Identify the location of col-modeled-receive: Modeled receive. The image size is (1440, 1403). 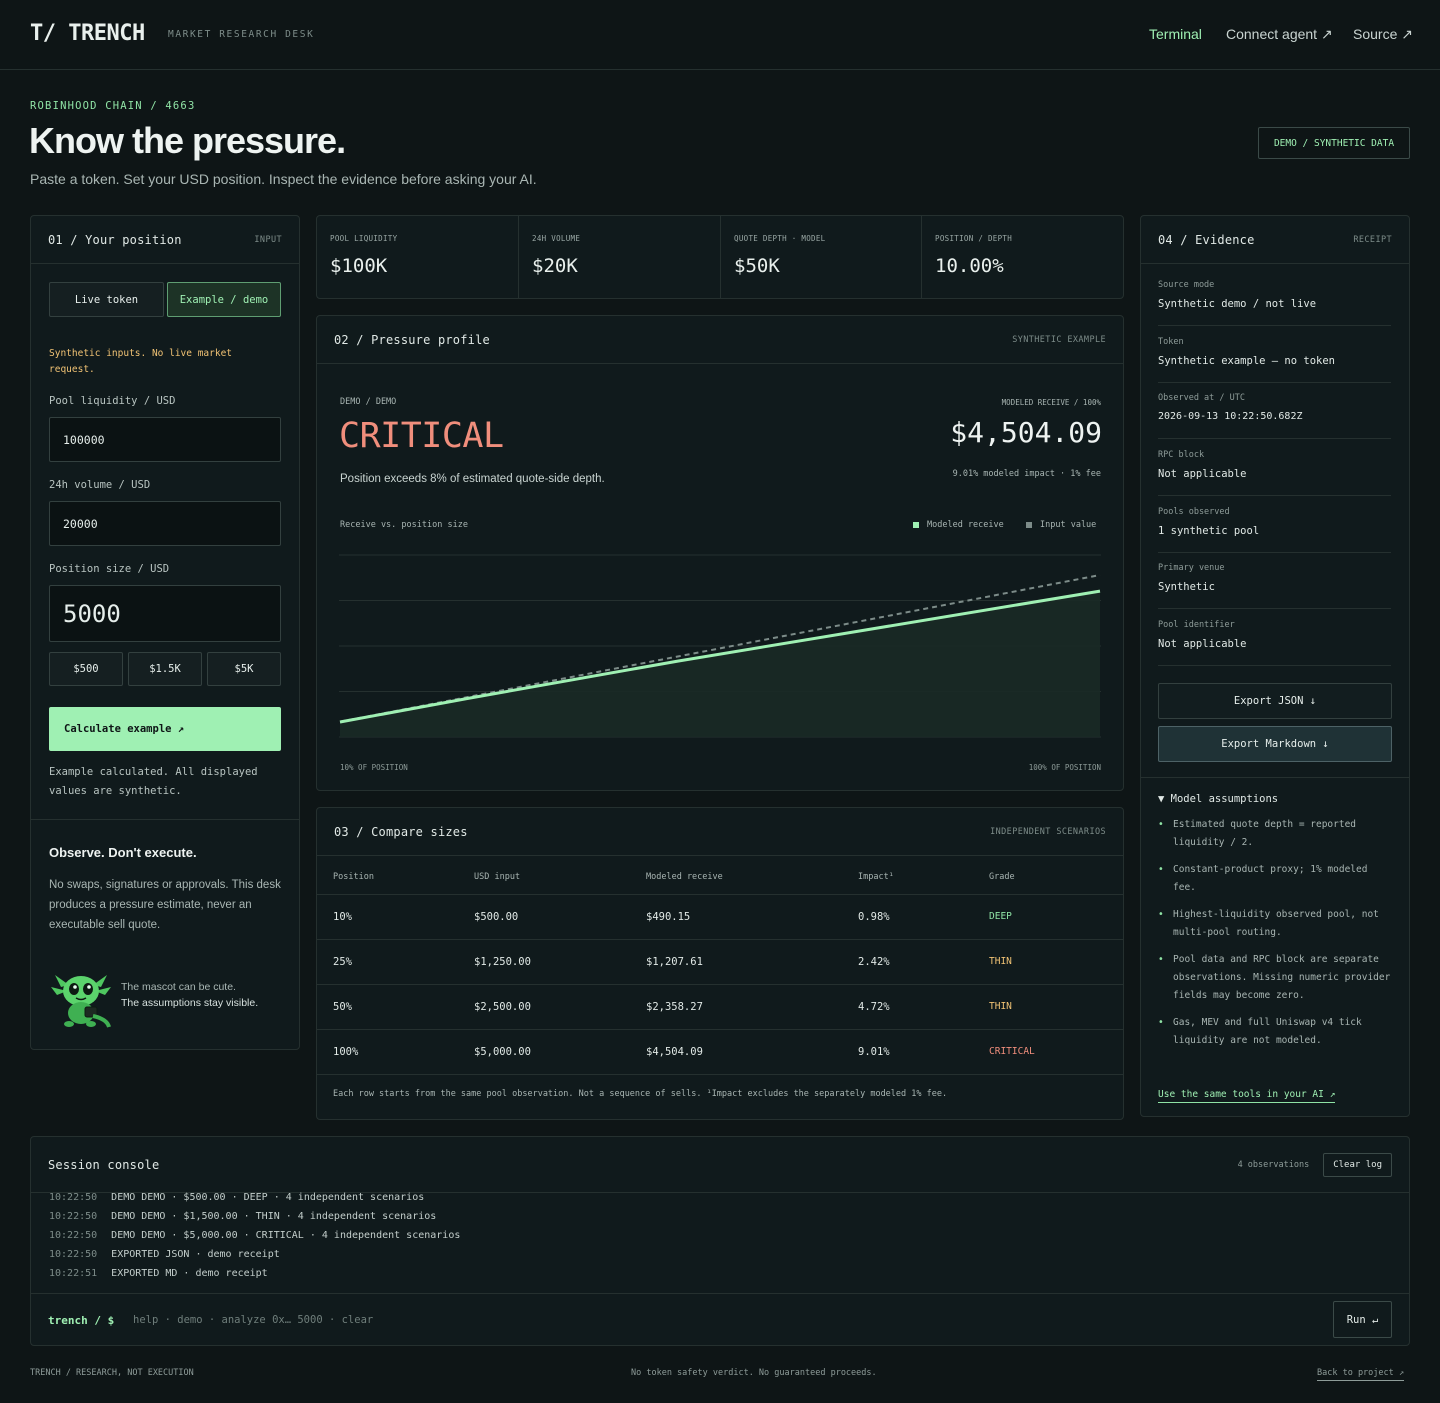
(736, 877).